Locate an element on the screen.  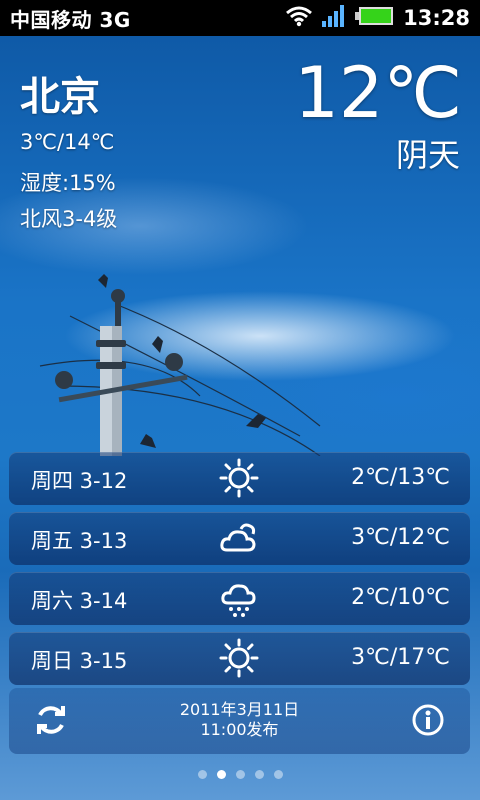
forecast-row: 周日 3-15 3℃/17℃ is located at coordinates (239, 658).